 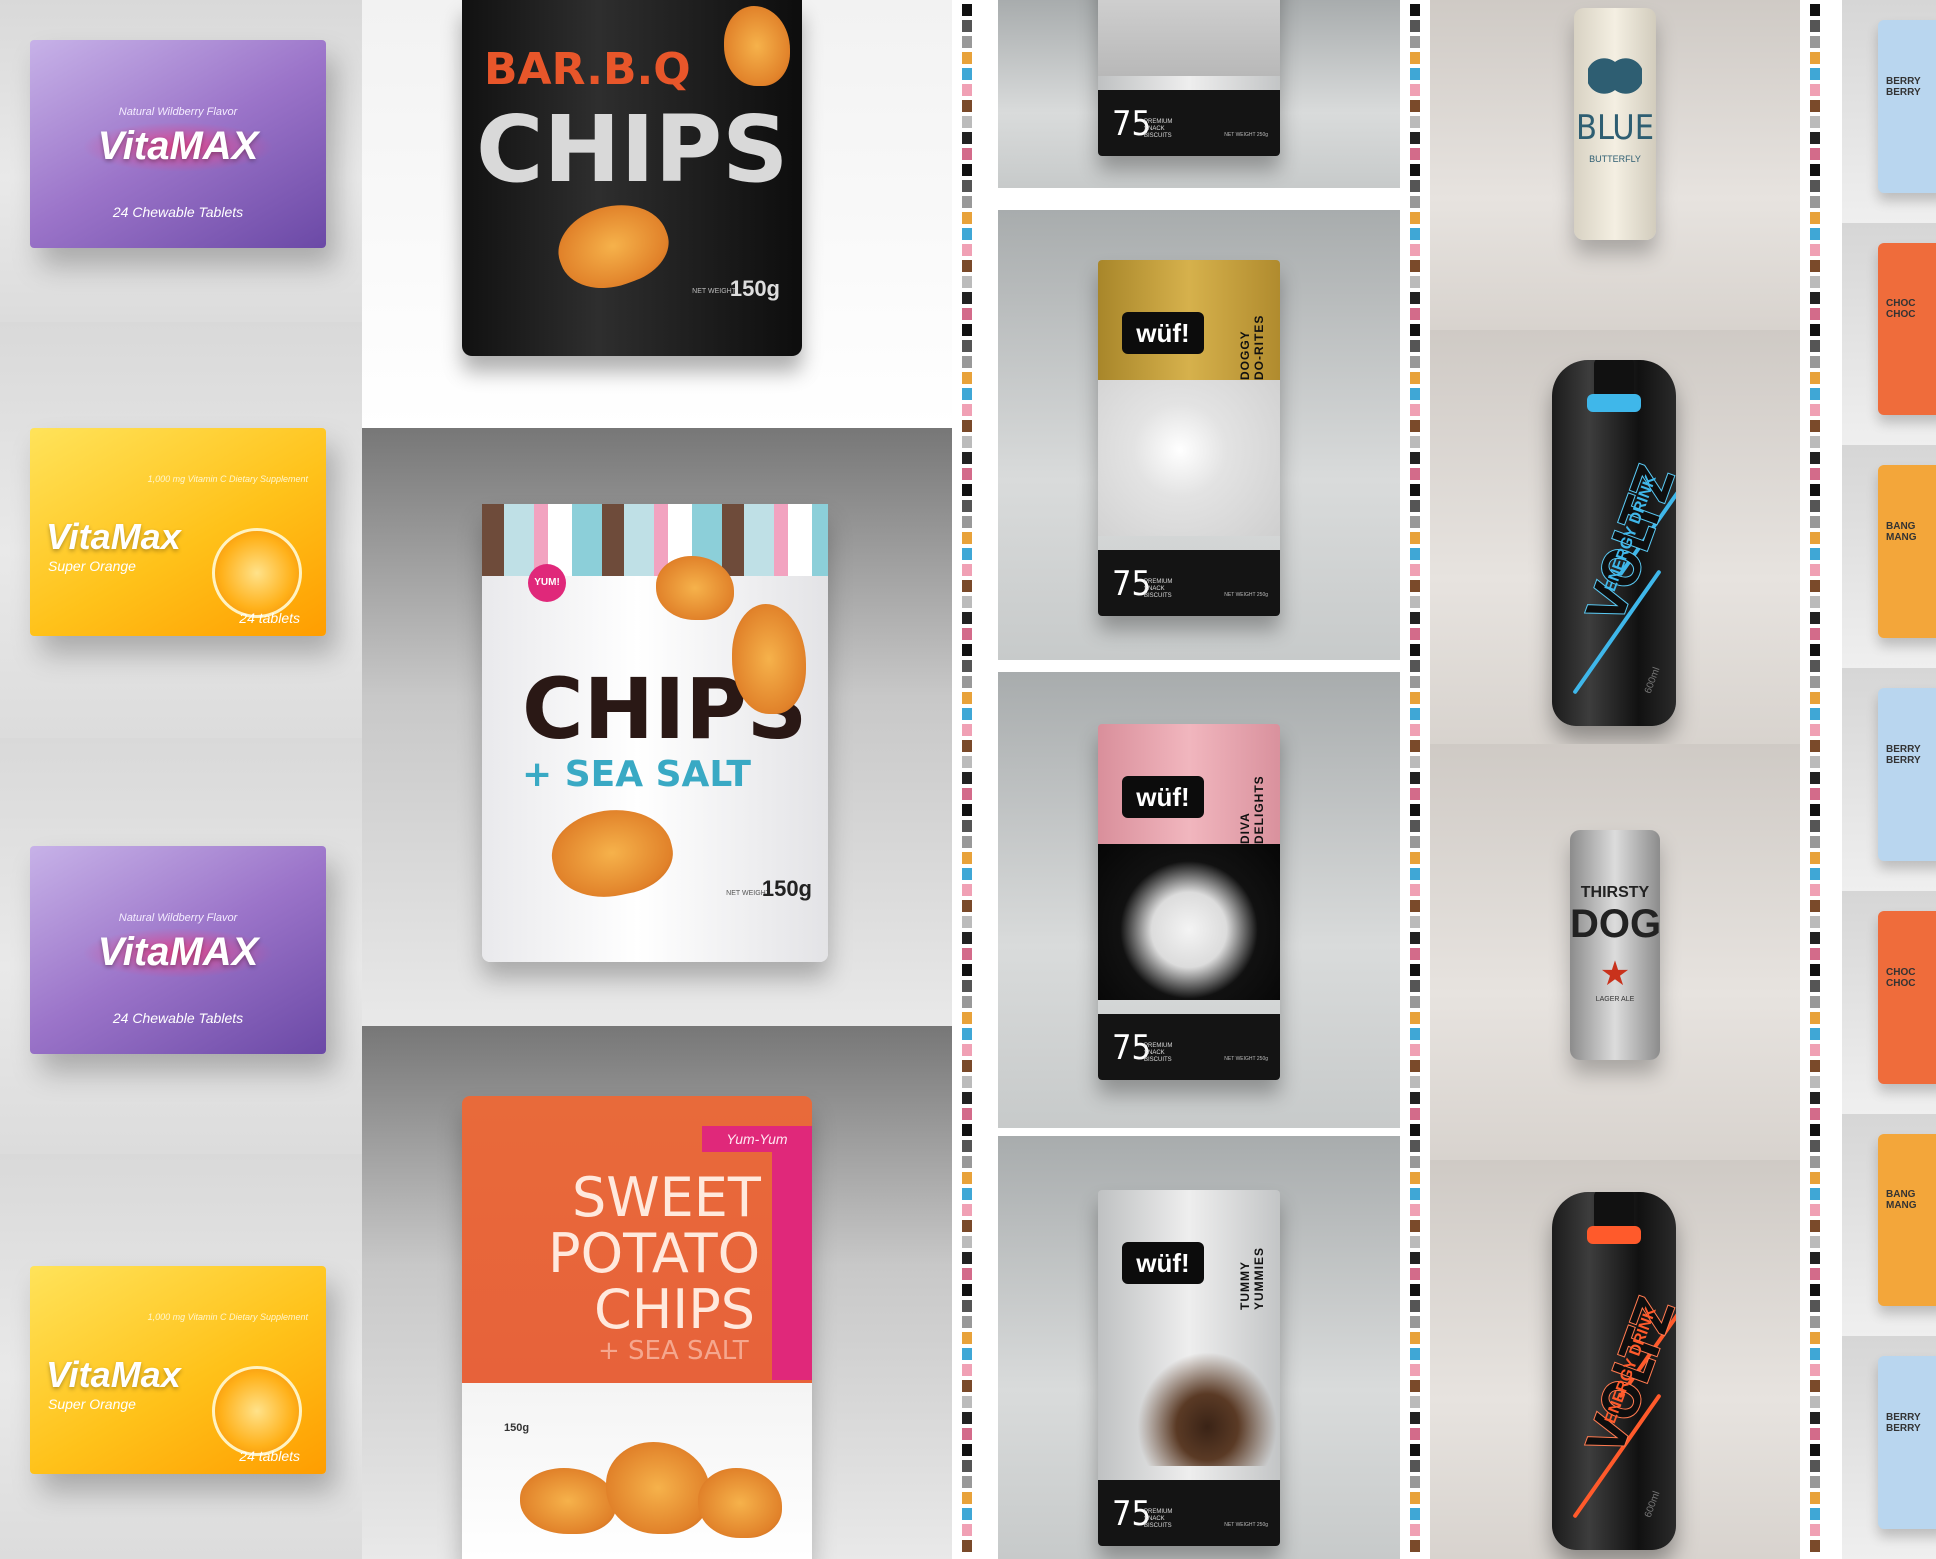 I want to click on snack-label: BANG MANG, so click(x=1901, y=532).